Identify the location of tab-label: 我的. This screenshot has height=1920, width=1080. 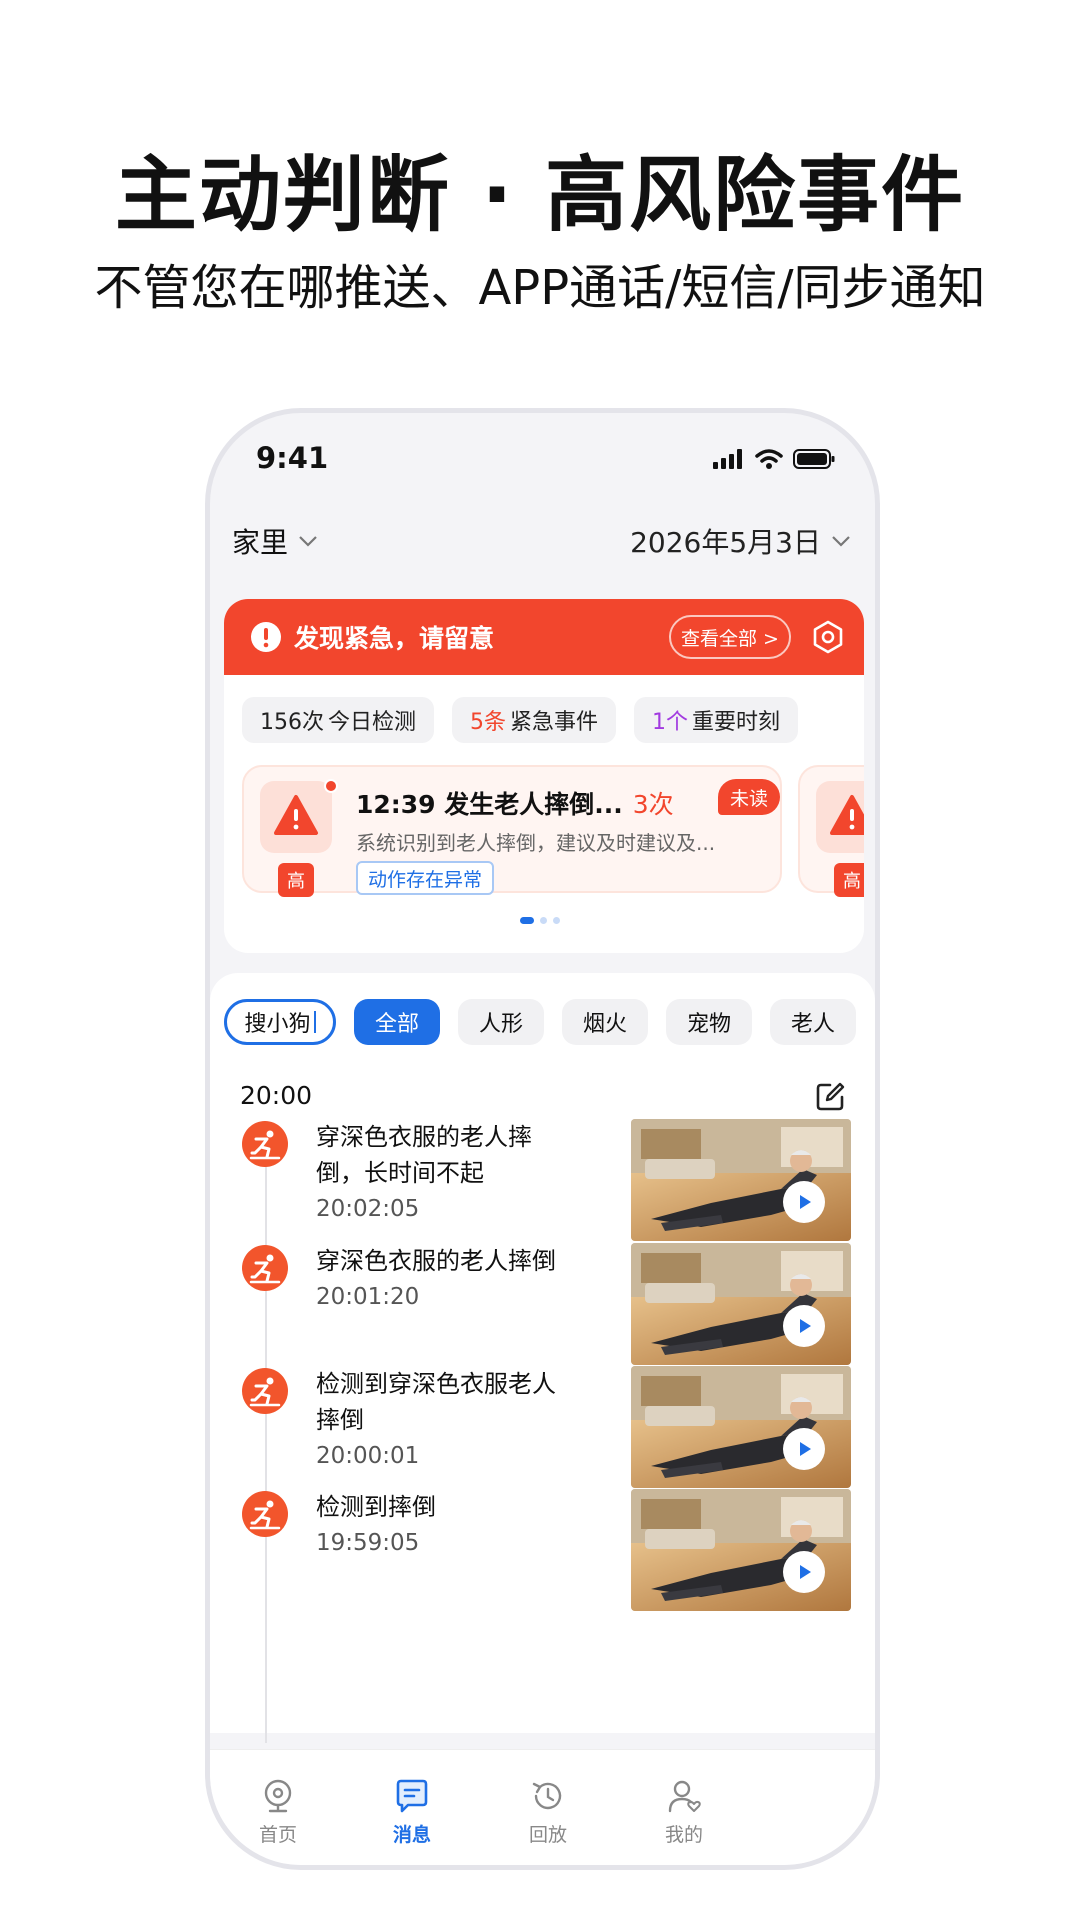
(683, 1835).